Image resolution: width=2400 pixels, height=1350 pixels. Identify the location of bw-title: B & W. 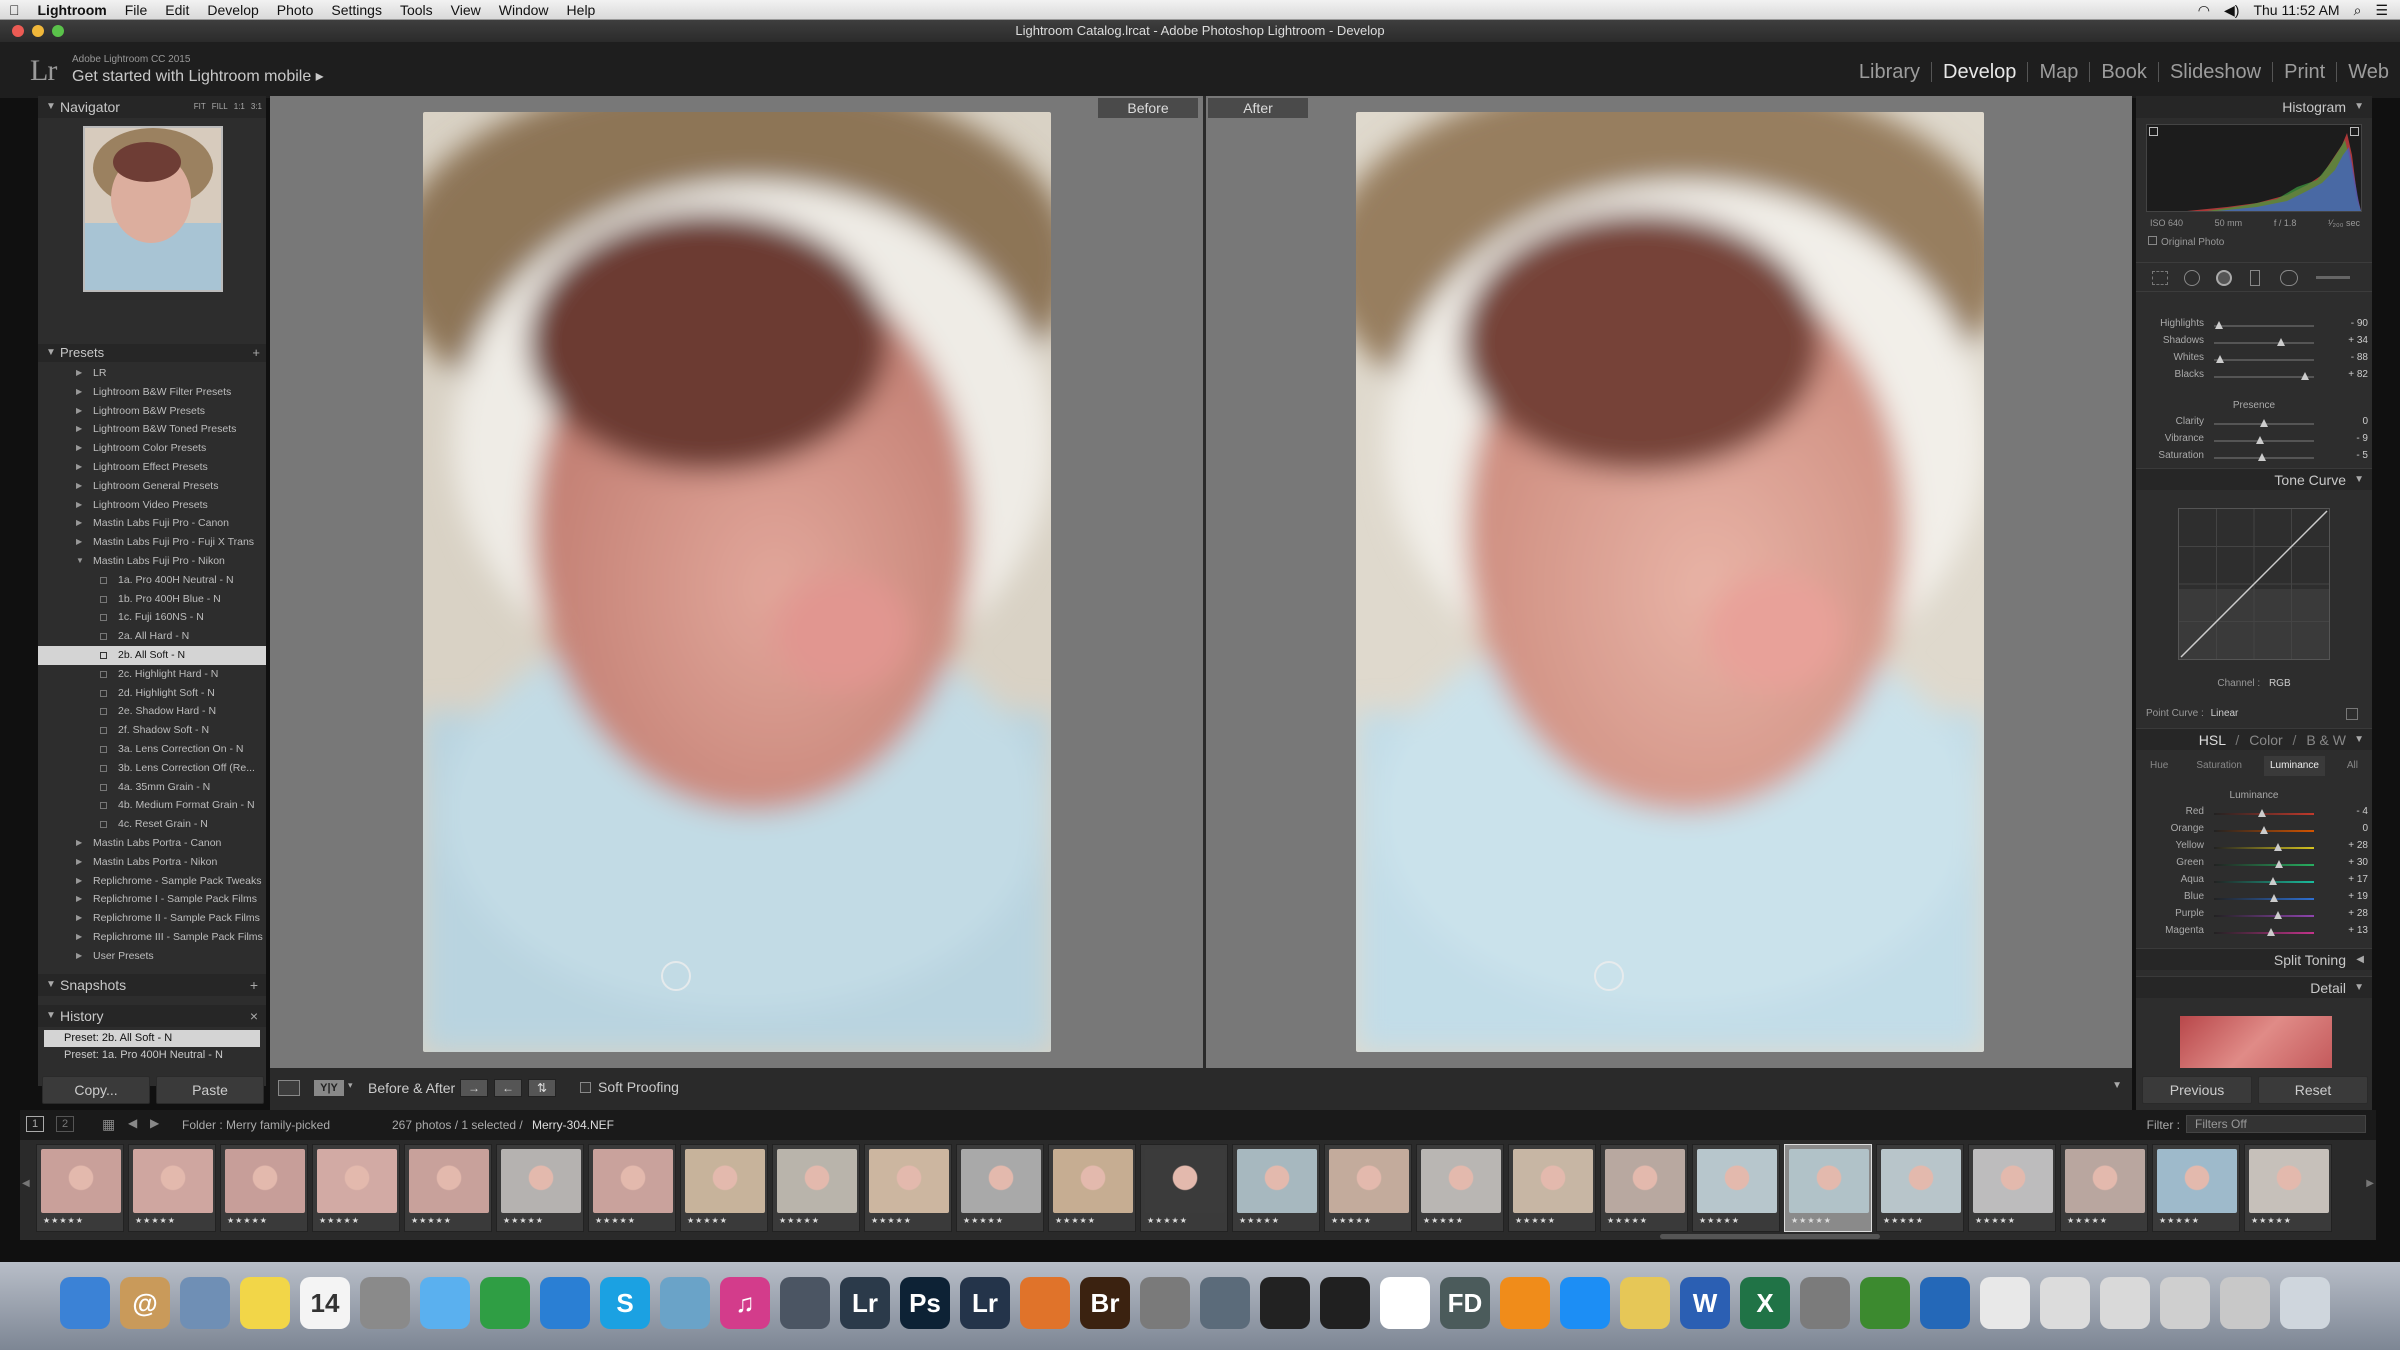
(2326, 740).